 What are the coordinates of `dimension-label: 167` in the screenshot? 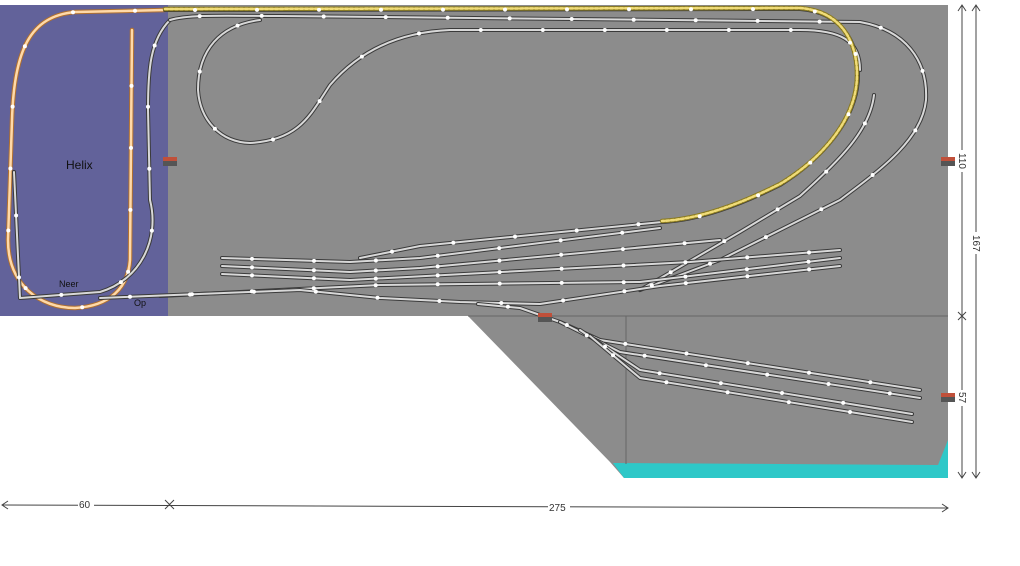 It's located at (975, 243).